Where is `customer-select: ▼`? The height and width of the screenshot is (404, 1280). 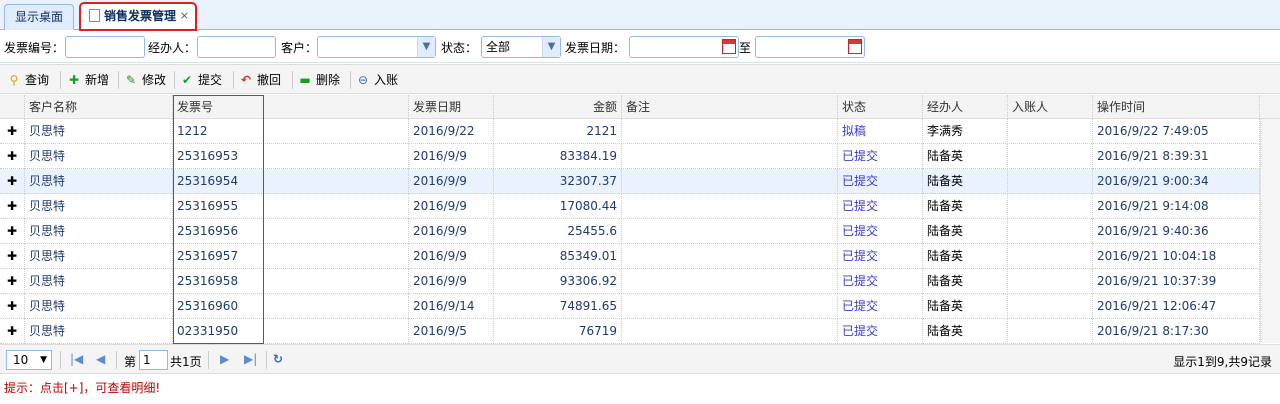 customer-select: ▼ is located at coordinates (376, 47).